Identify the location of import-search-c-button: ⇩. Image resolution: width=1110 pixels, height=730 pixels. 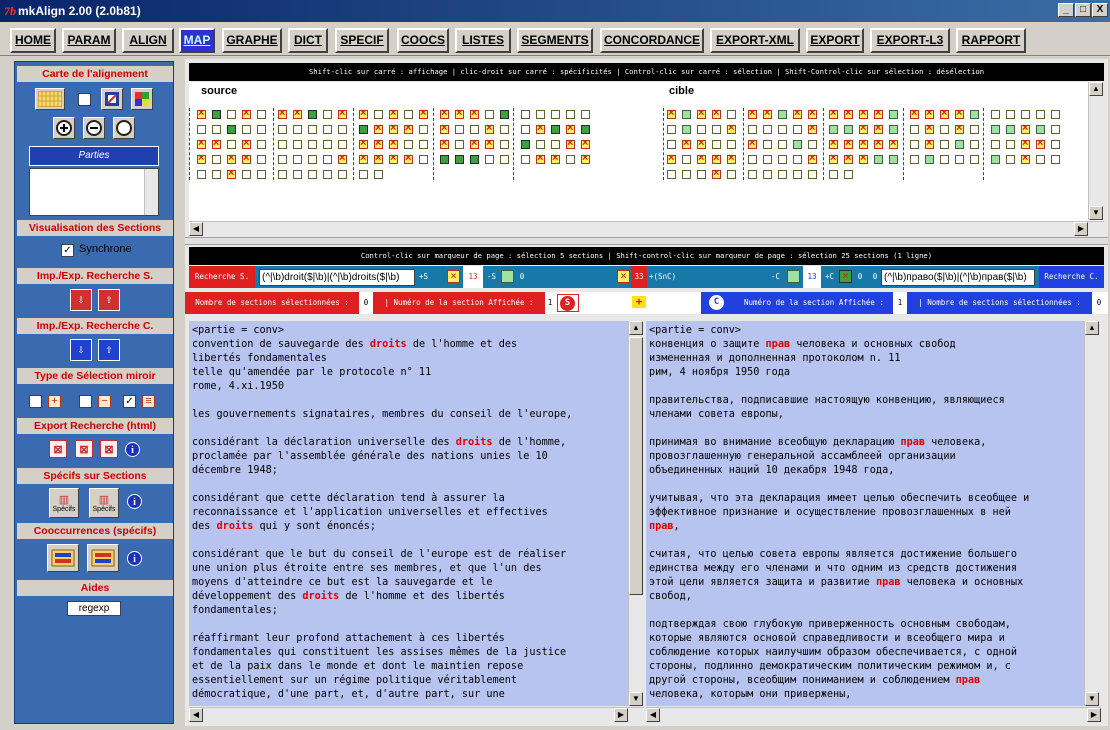
(81, 350).